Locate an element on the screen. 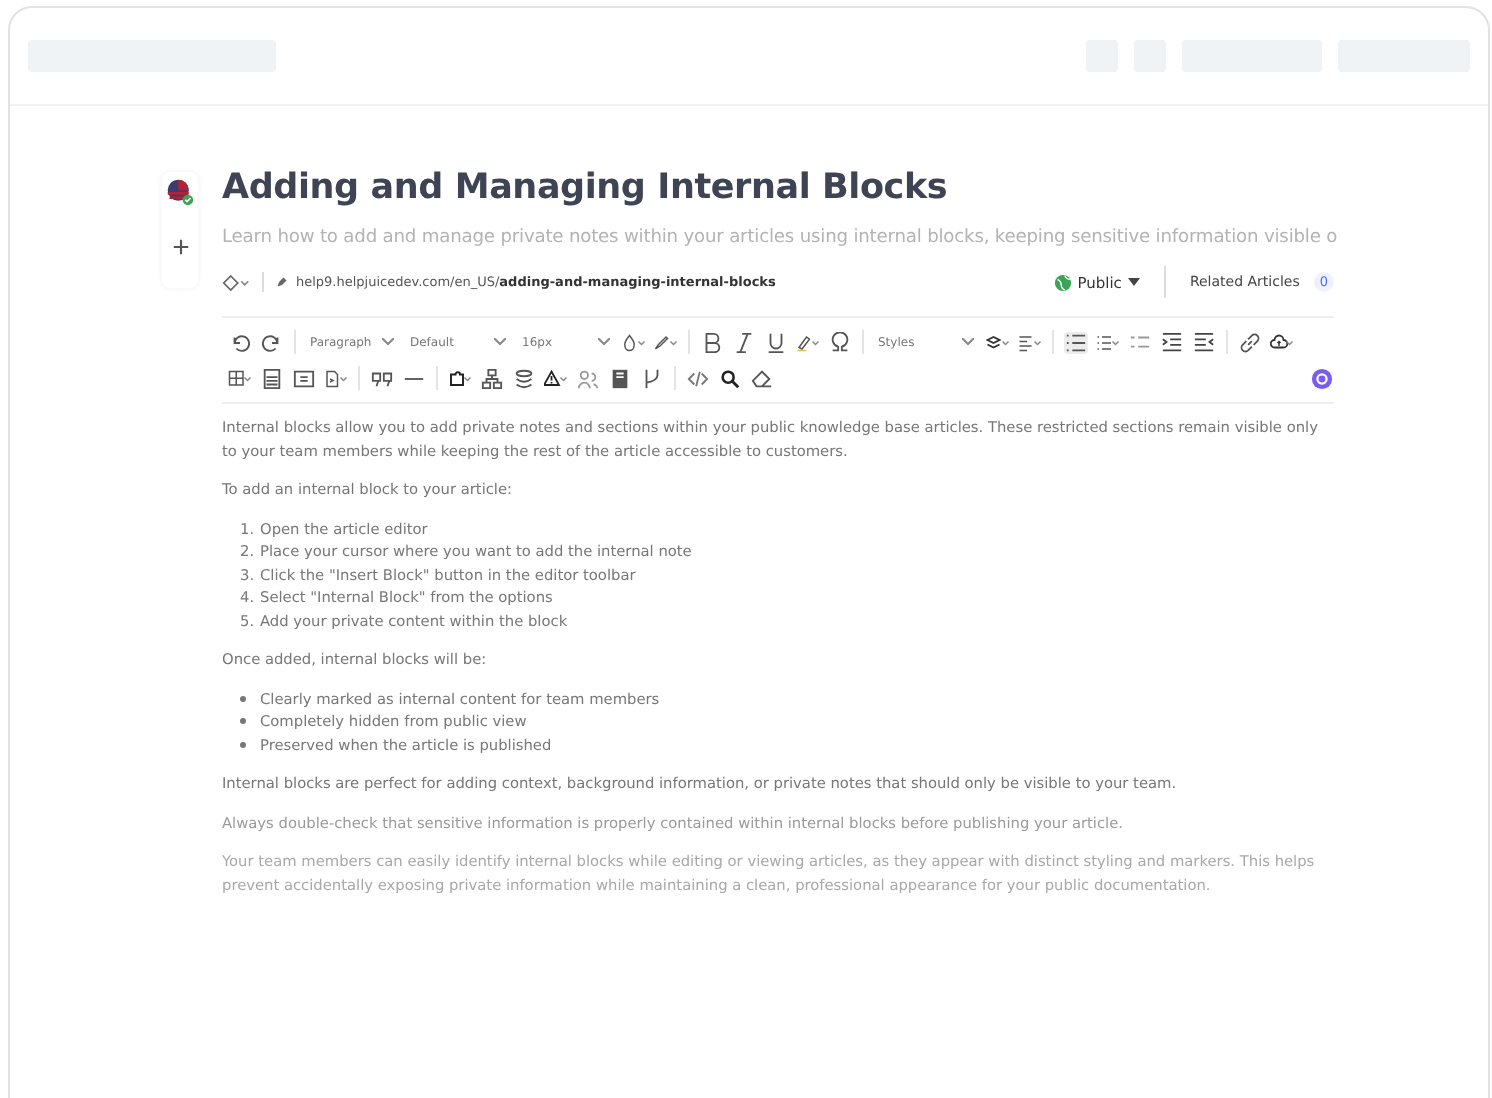 This screenshot has width=1492, height=1098. cloud-upload-icon is located at coordinates (1282, 342).